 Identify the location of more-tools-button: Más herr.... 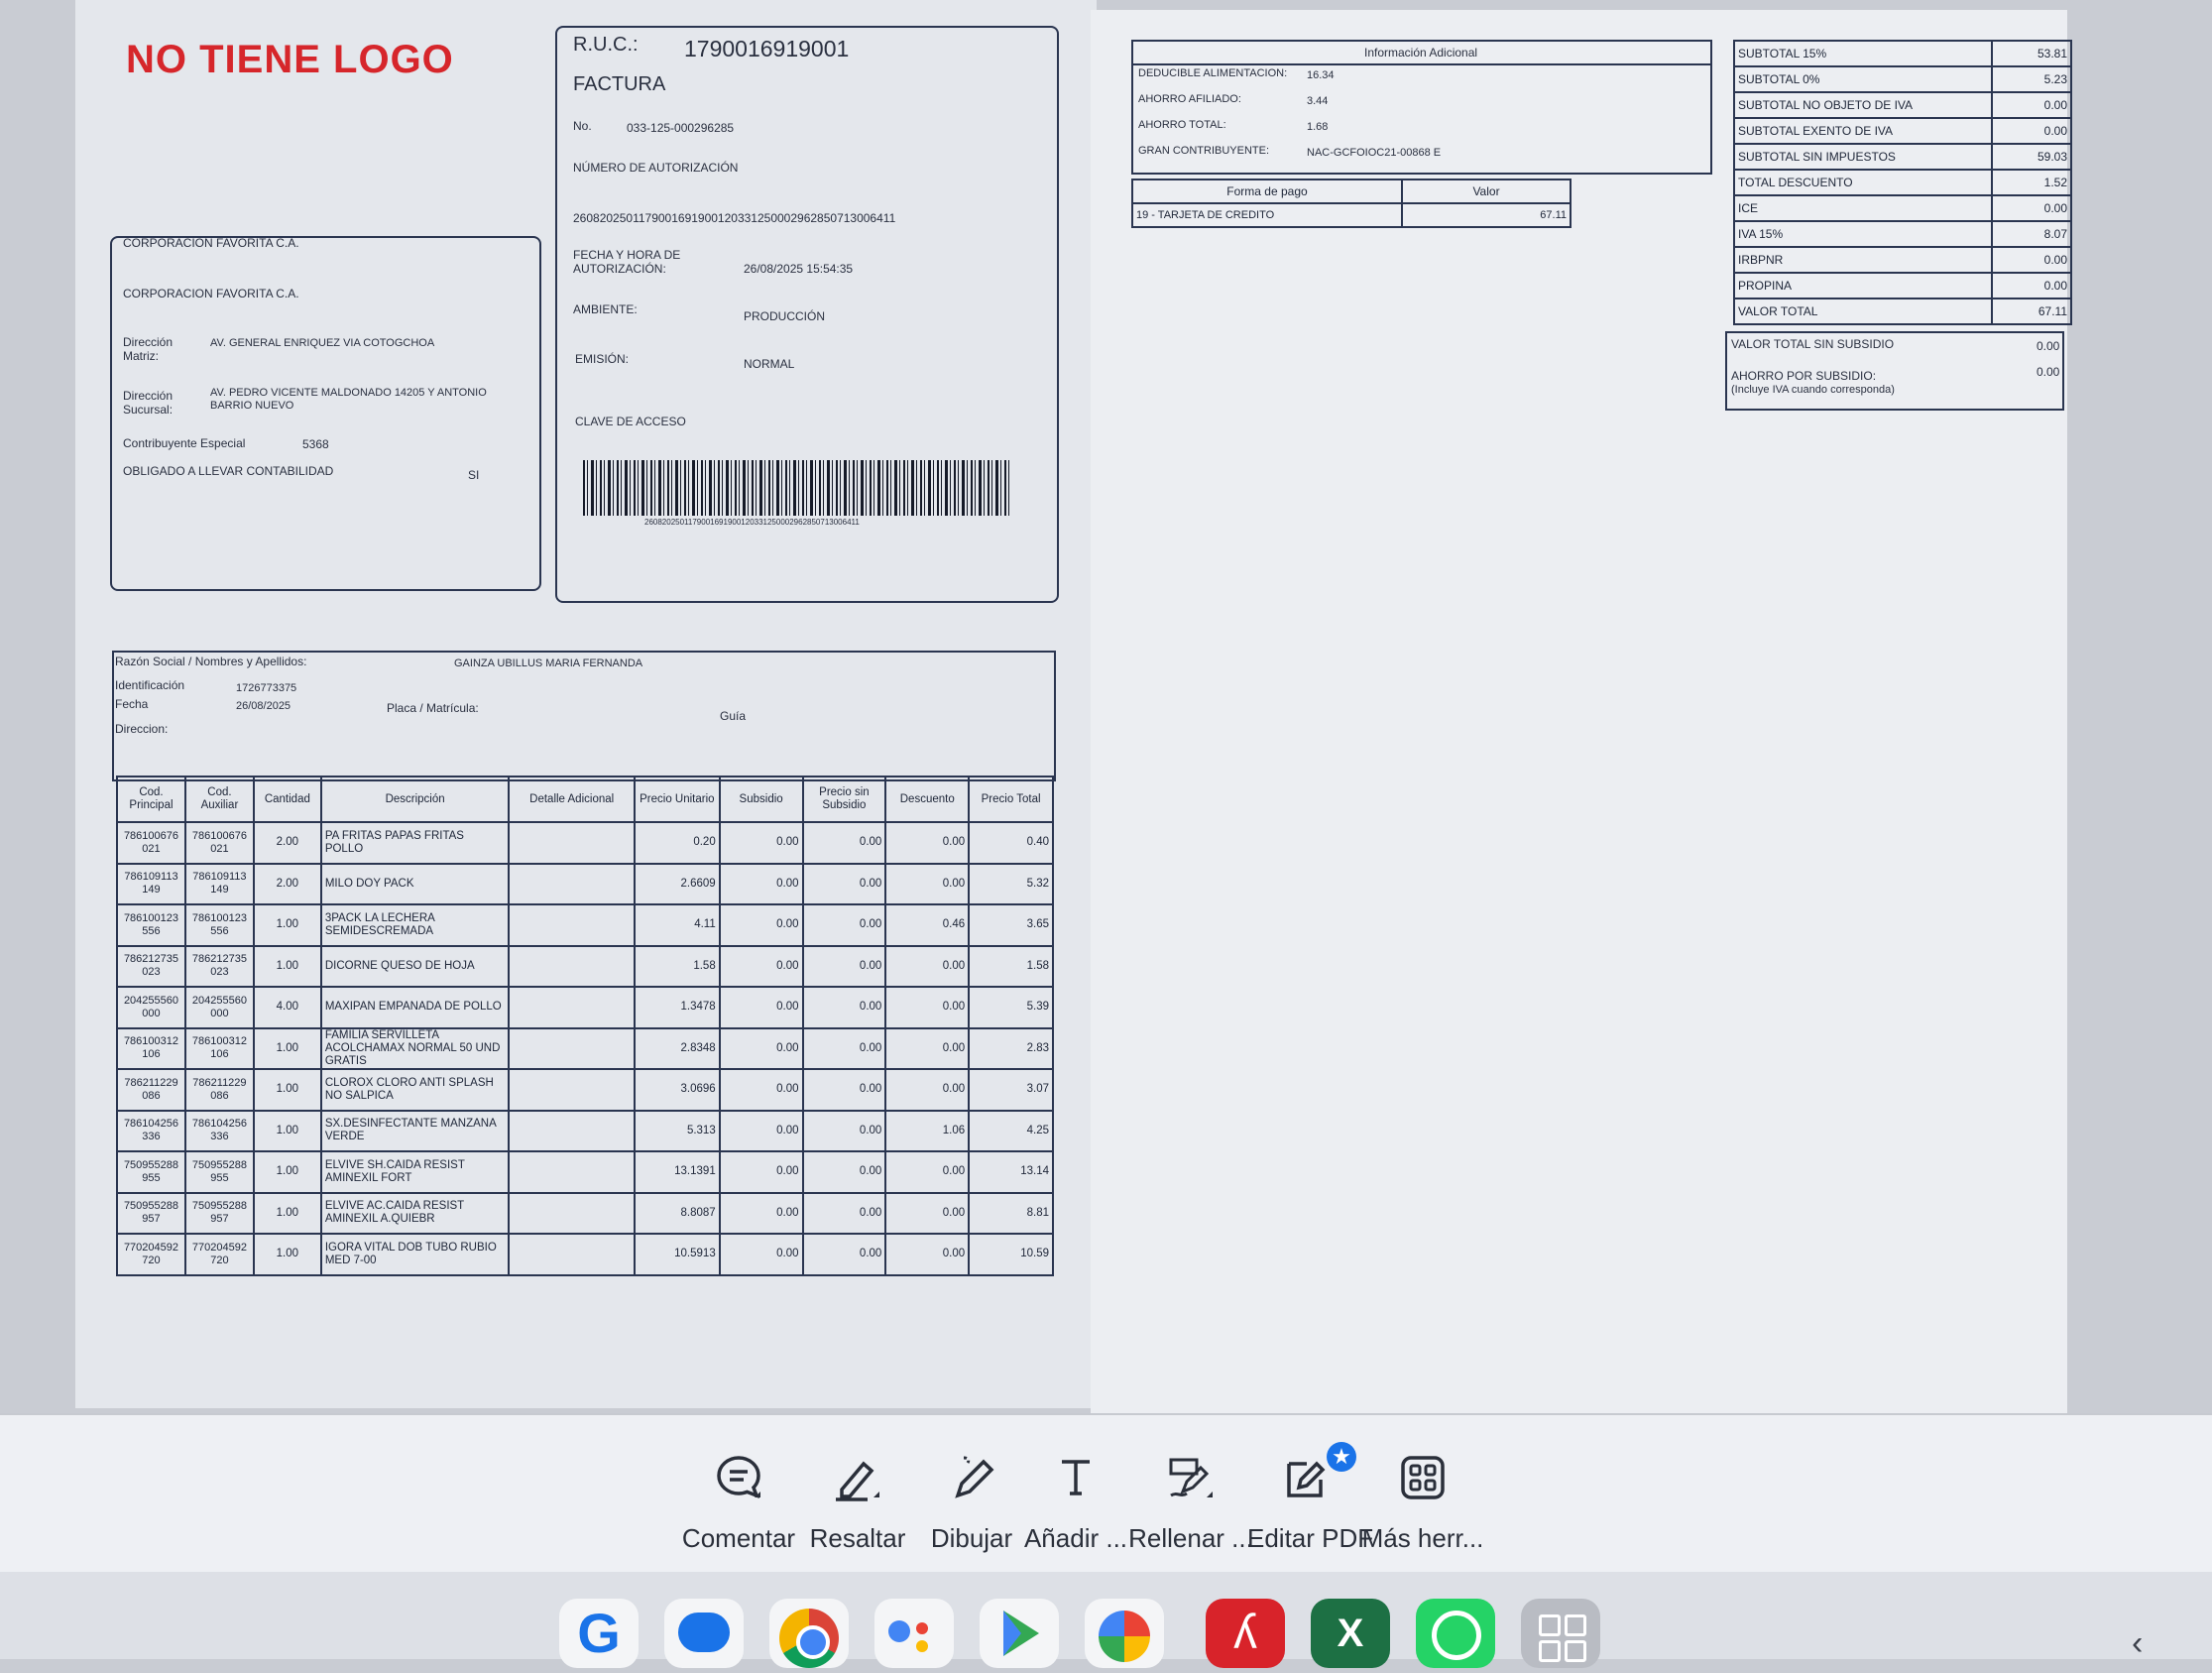
(1422, 1502).